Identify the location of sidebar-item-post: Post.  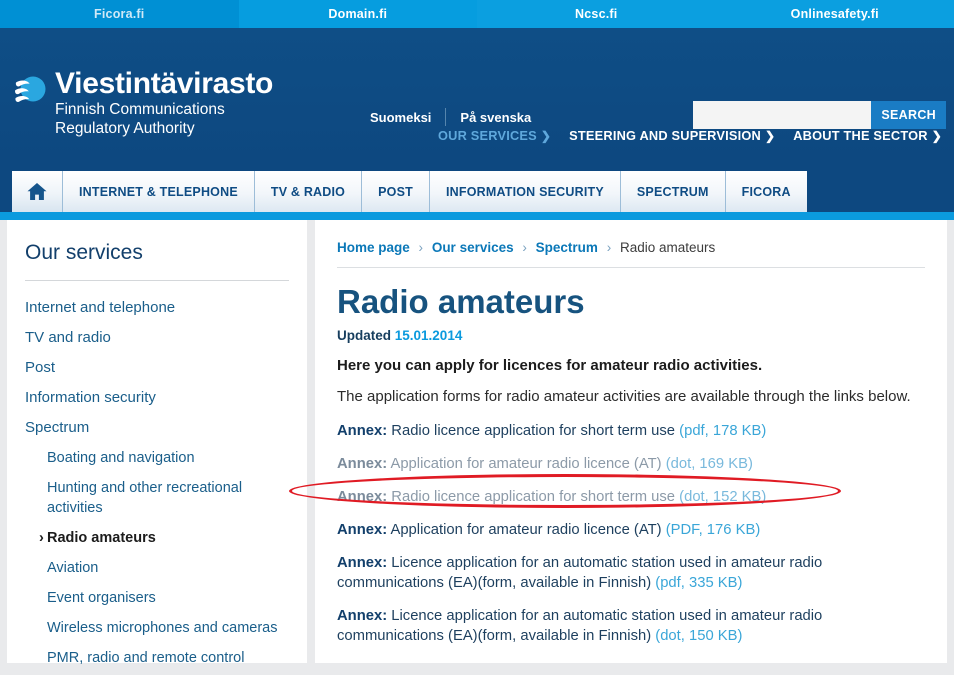
(157, 368).